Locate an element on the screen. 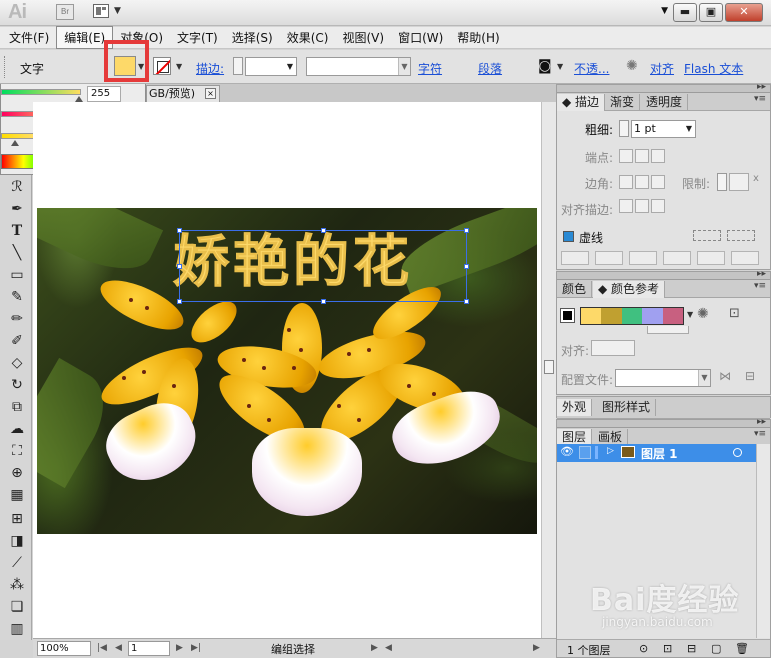 This screenshot has width=771, height=658. flash-text-link: Flash 文本 is located at coordinates (713, 68).